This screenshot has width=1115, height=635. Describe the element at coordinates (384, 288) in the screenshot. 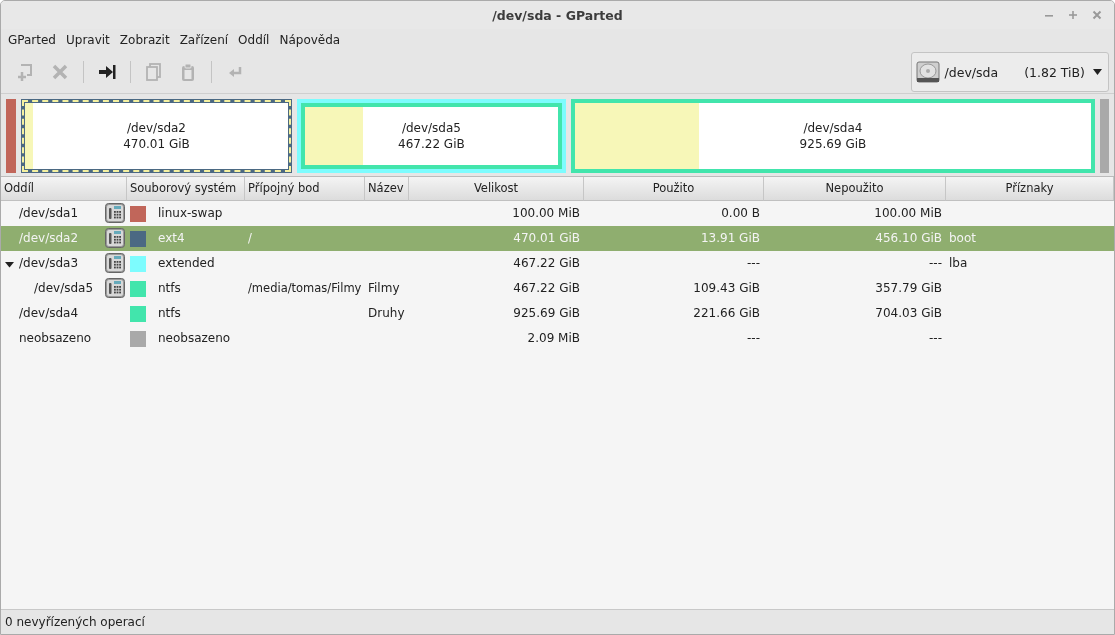

I see `label-cell-text: Filmy` at that location.